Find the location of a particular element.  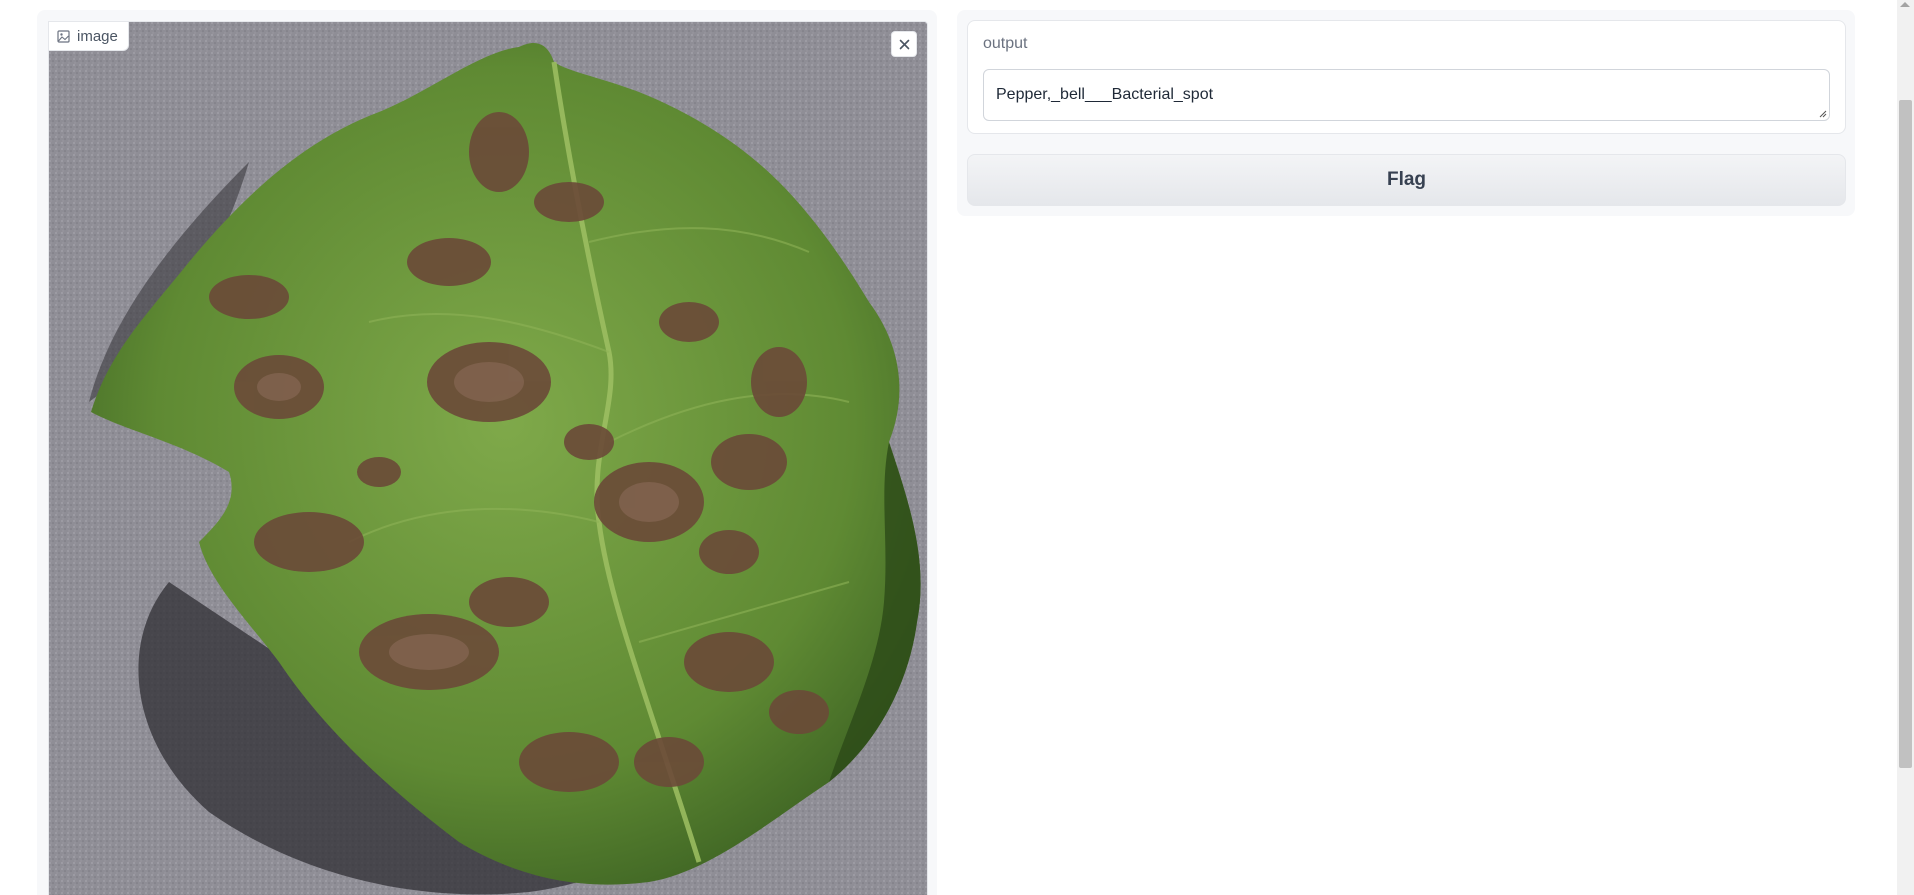

scrollbar-thumb is located at coordinates (1905, 434).